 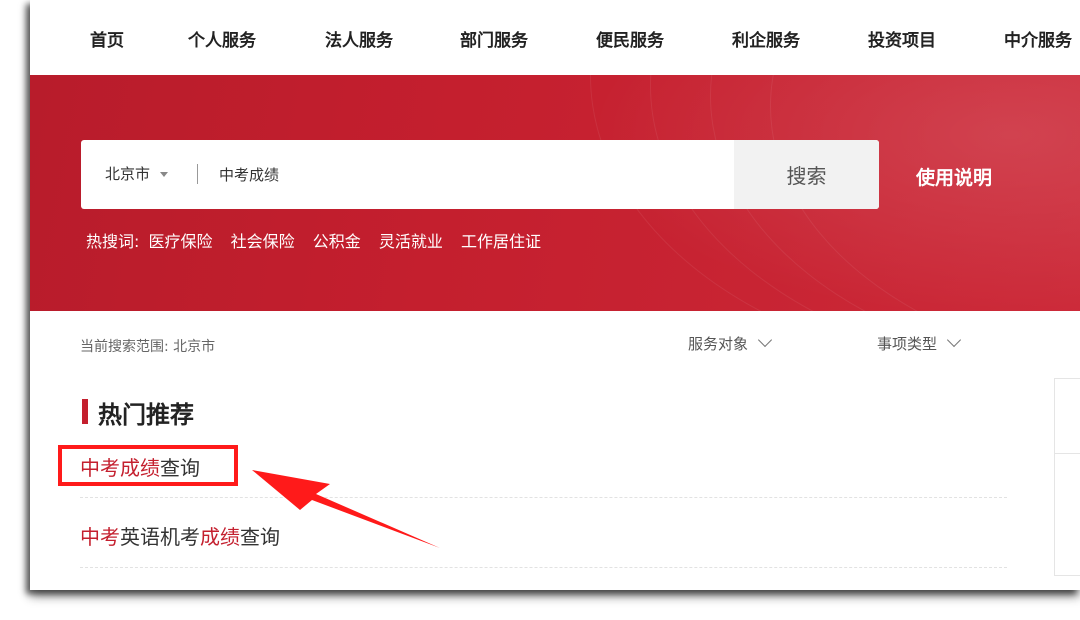 What do you see at coordinates (469, 174) in the screenshot?
I see `search-input` at bounding box center [469, 174].